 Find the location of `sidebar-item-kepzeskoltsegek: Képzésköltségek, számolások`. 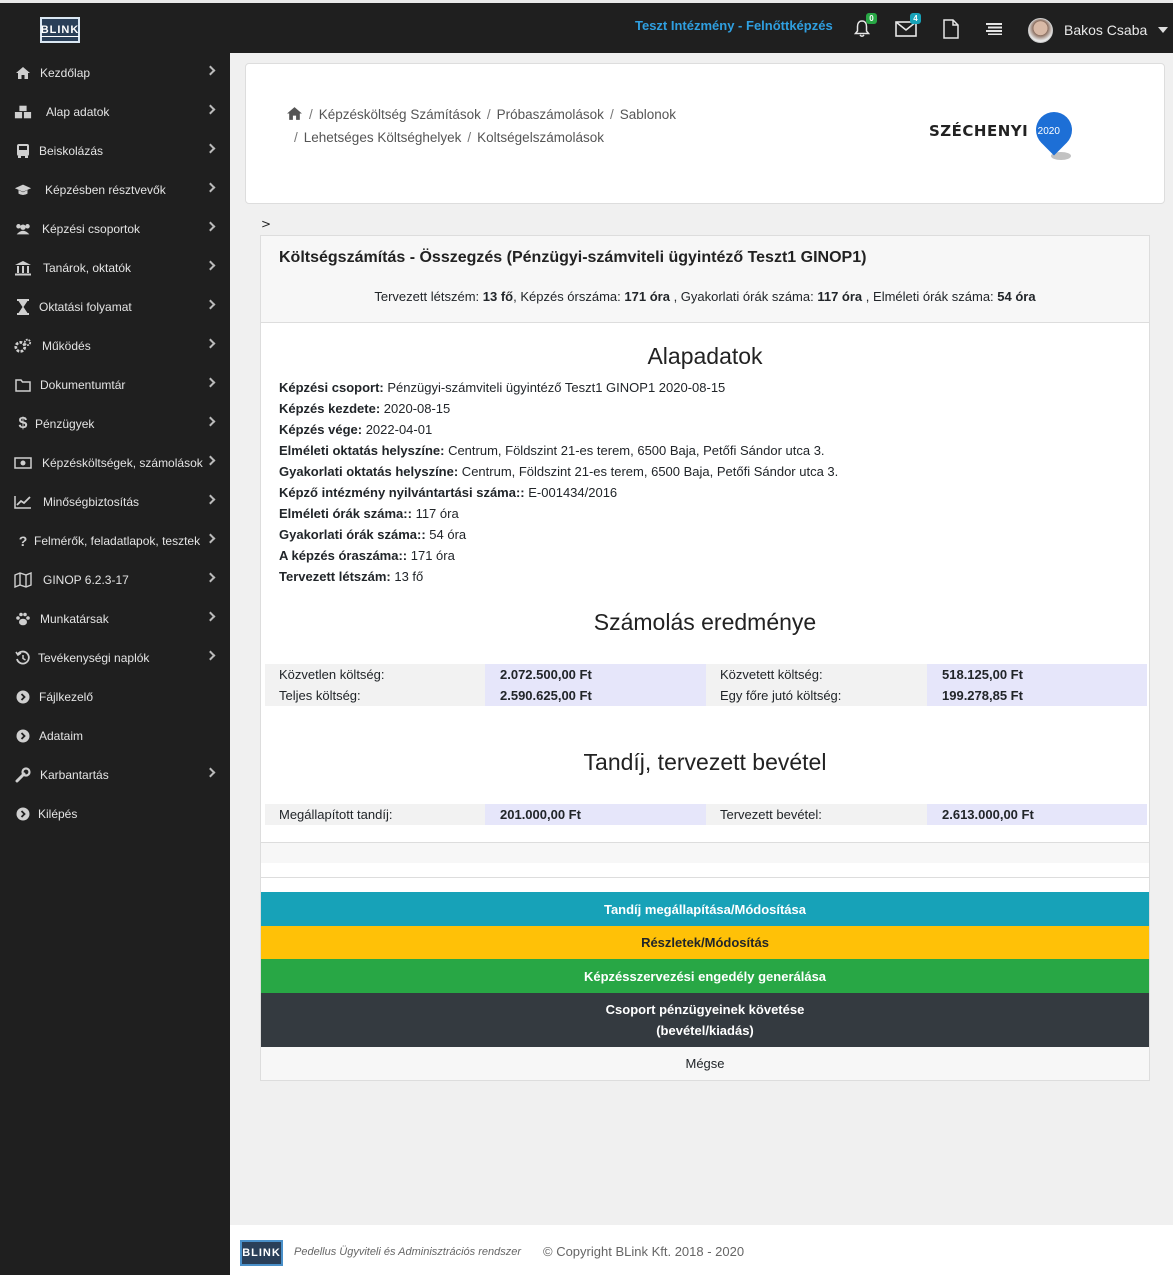

sidebar-item-kepzeskoltsegek: Képzésköltségek, számolások is located at coordinates (115, 462).